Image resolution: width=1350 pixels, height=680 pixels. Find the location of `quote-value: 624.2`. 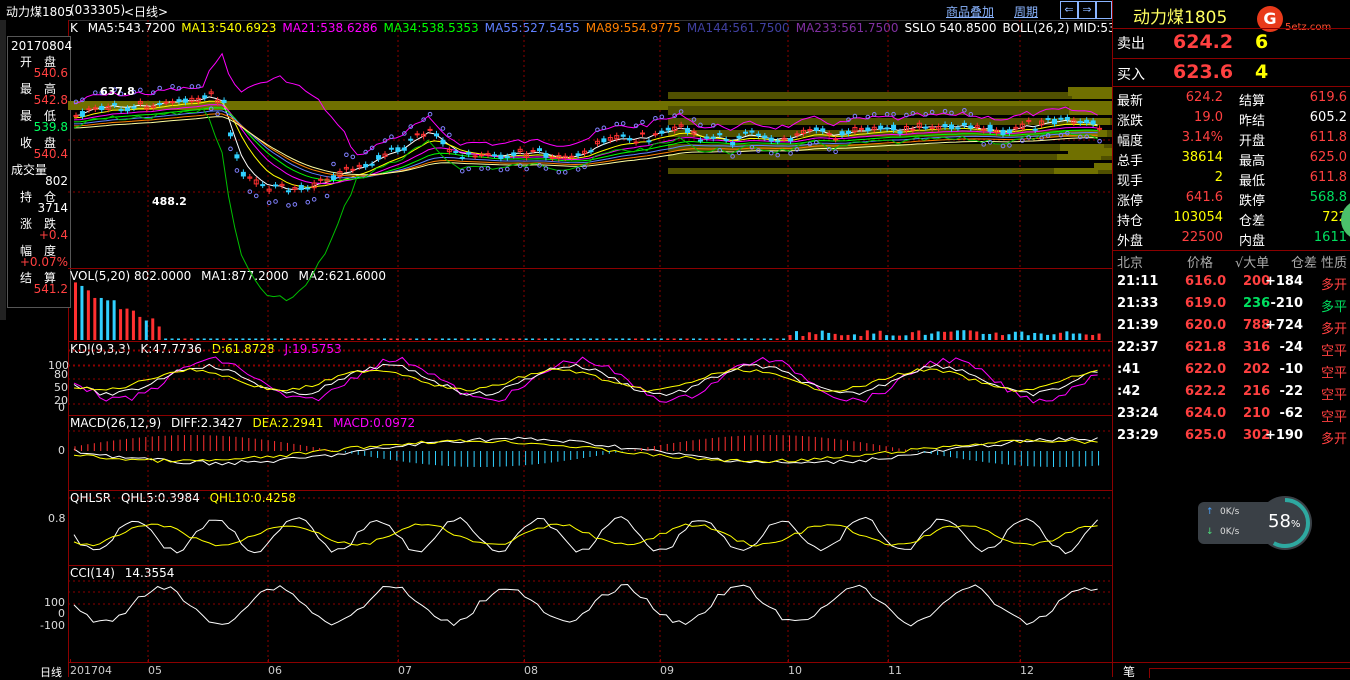

quote-value: 624.2 is located at coordinates (1204, 97).